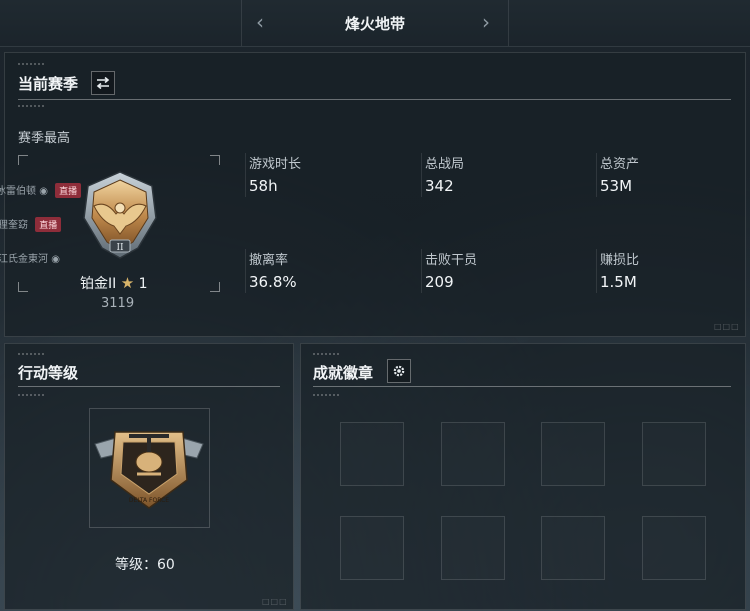 This screenshot has width=750, height=611. Describe the element at coordinates (620, 260) in the screenshot. I see `stat-label: 赚损比` at that location.